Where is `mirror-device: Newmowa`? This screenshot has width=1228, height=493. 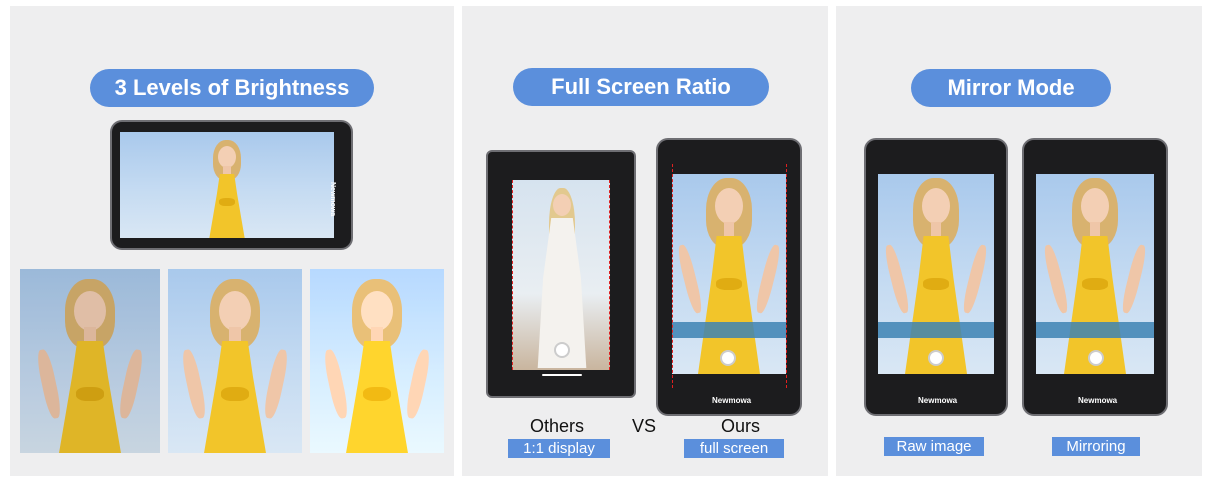 mirror-device: Newmowa is located at coordinates (1095, 277).